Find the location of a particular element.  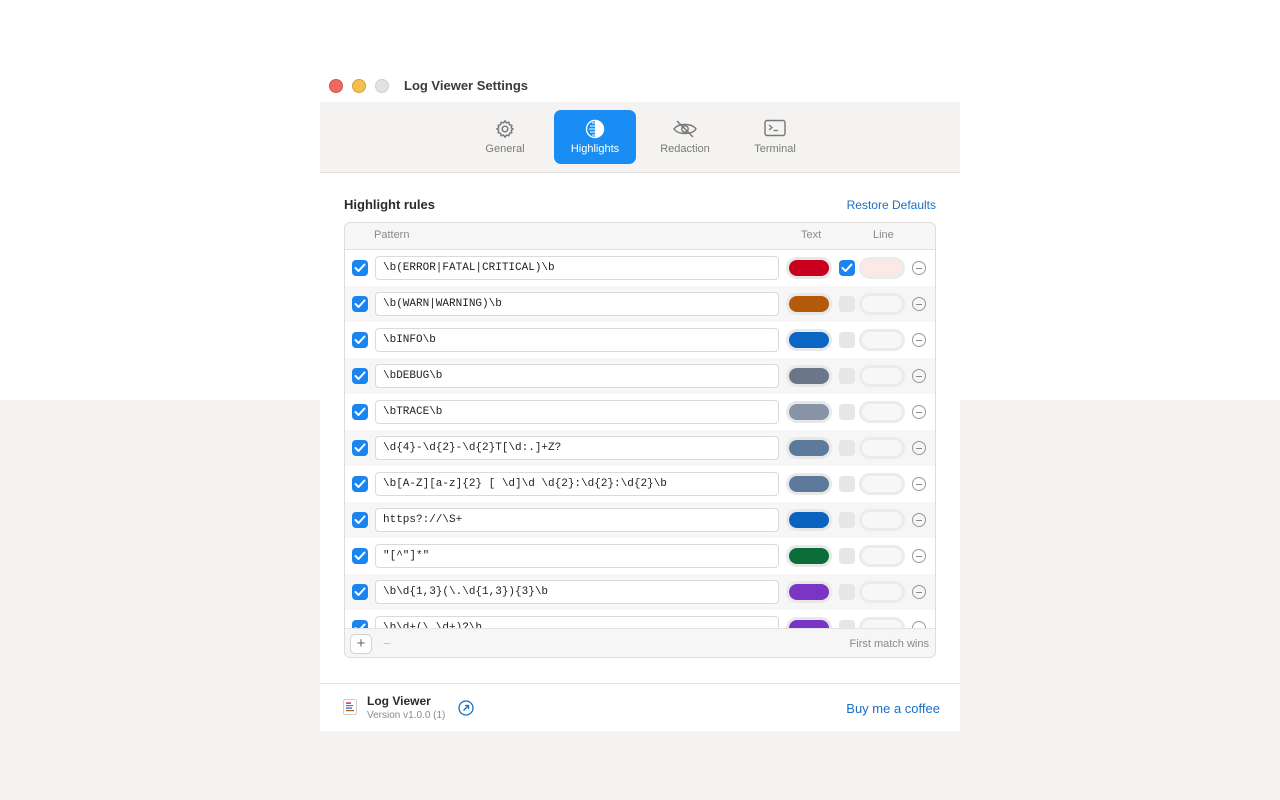

pattern-field: "[^"]*" is located at coordinates (577, 556).